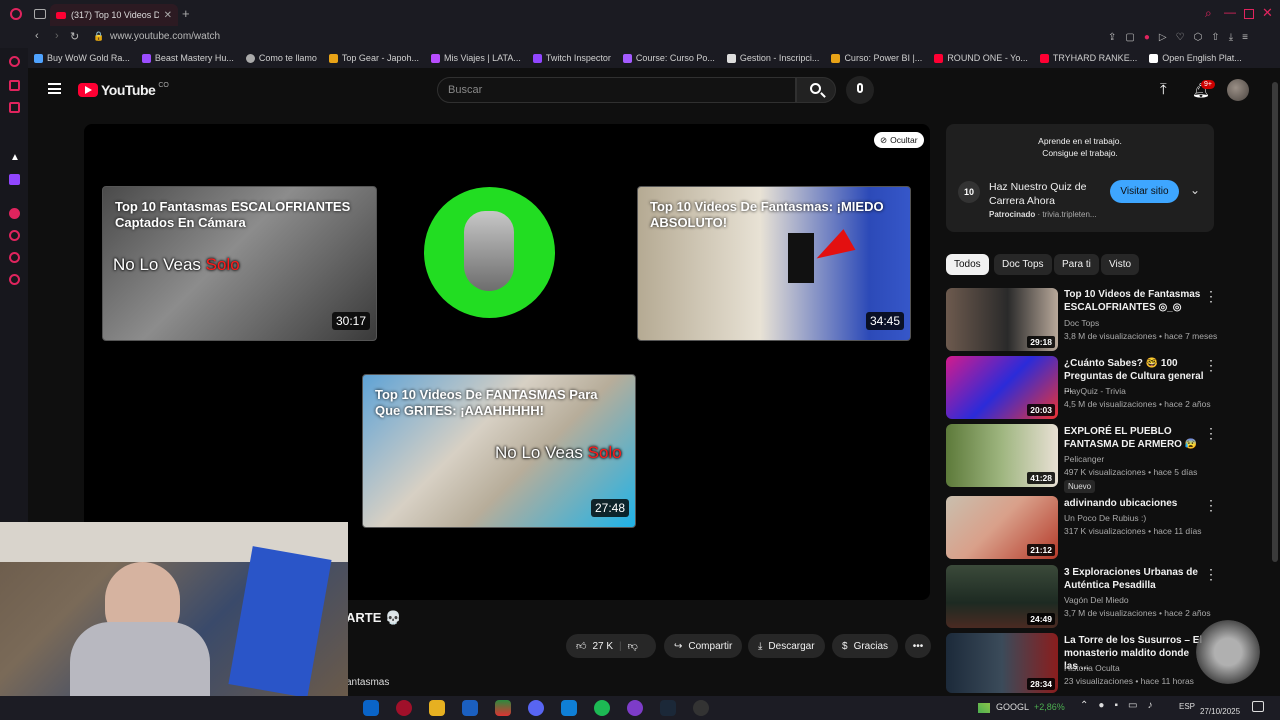 The image size is (1280, 720). What do you see at coordinates (1245, 37) in the screenshot?
I see `menu-icon: ≡` at bounding box center [1245, 37].